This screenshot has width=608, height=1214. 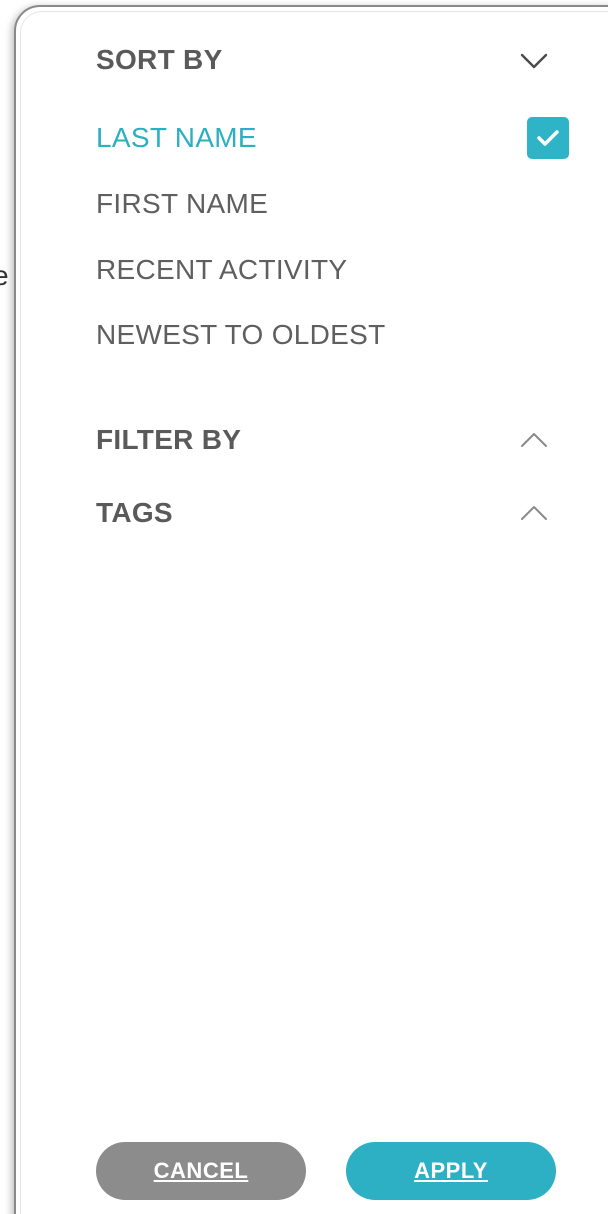 I want to click on sort-option-recent-activity: RECENT ACTIVITY, so click(x=336, y=270).